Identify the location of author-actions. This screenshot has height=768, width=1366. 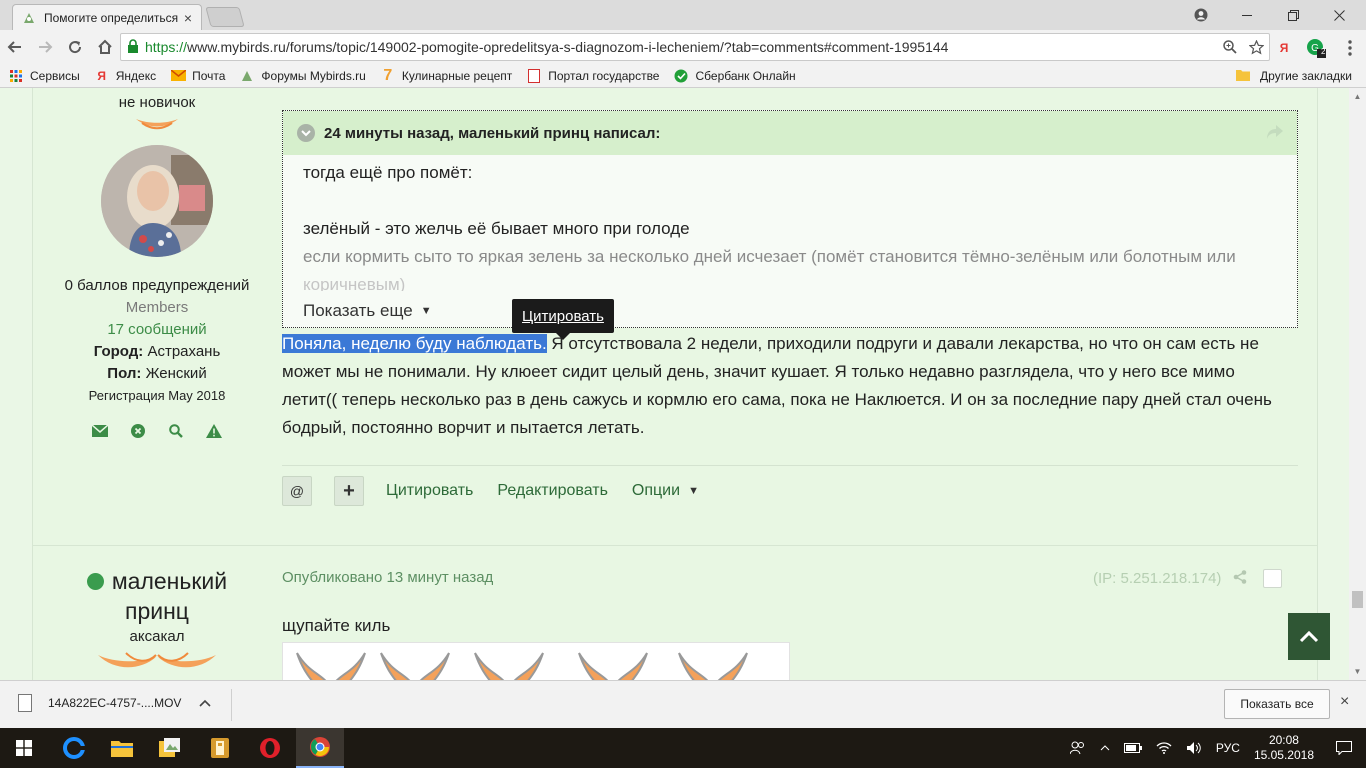
(157, 431).